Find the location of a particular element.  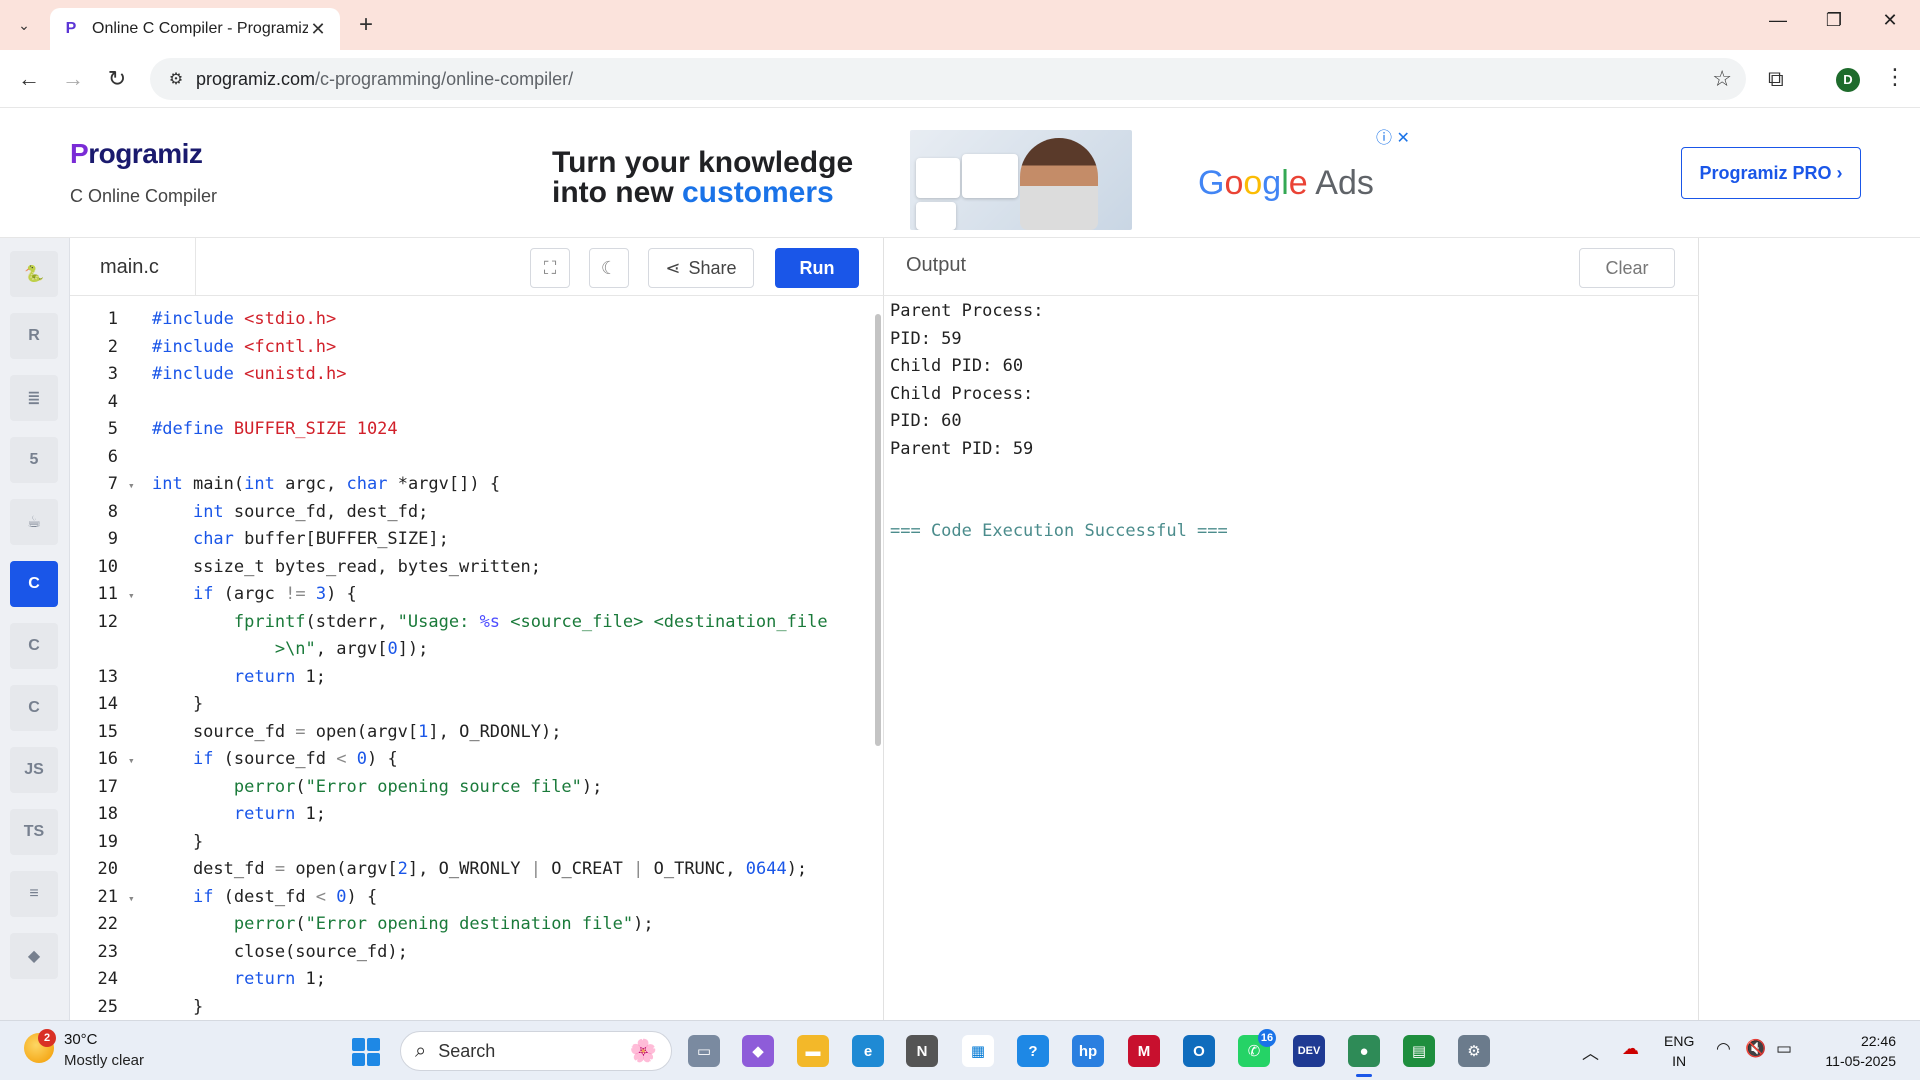

share-button: ⋖ Share is located at coordinates (701, 268).